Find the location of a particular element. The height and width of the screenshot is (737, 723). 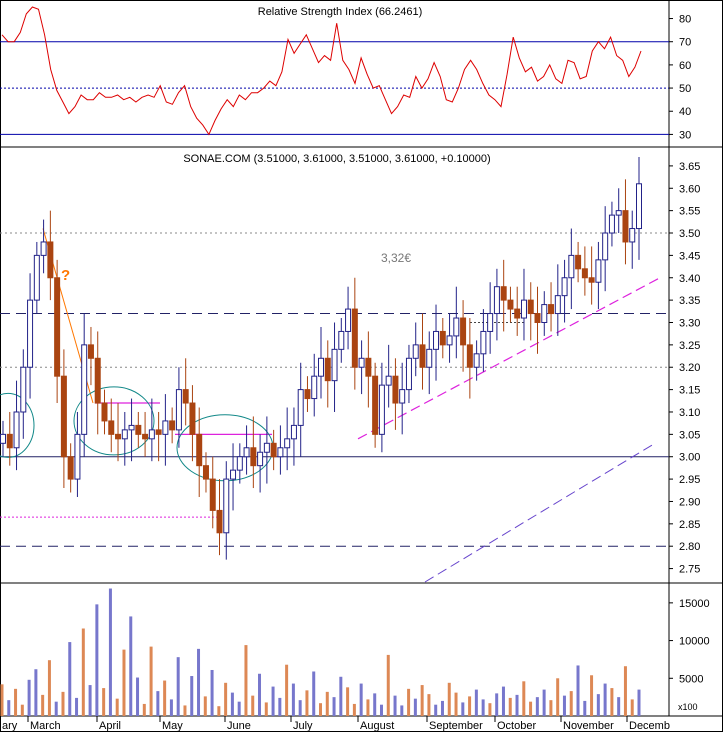

x-axis-month-label: Decemb is located at coordinates (649, 726).